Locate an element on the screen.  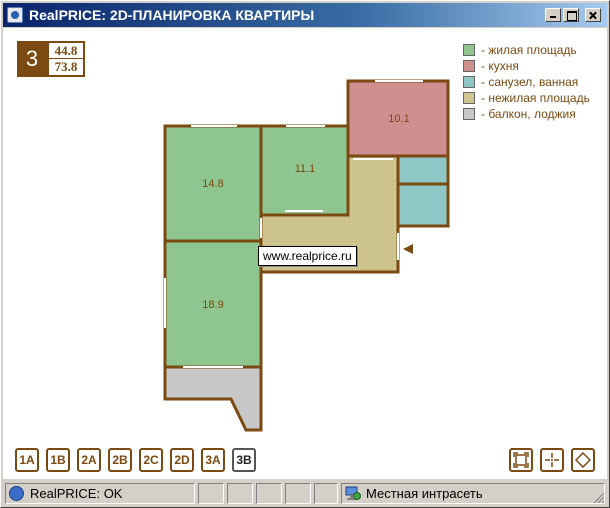
zone-text: Местная интрасеть is located at coordinates (424, 493).